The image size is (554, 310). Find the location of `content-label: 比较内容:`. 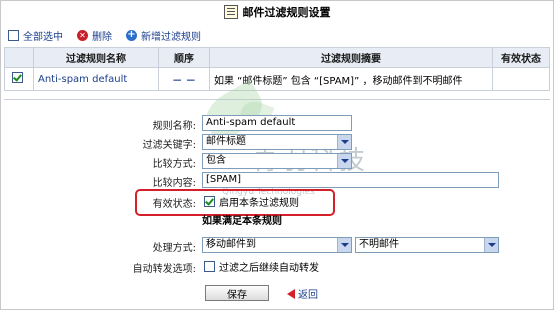

content-label: 比较内容: is located at coordinates (174, 183).